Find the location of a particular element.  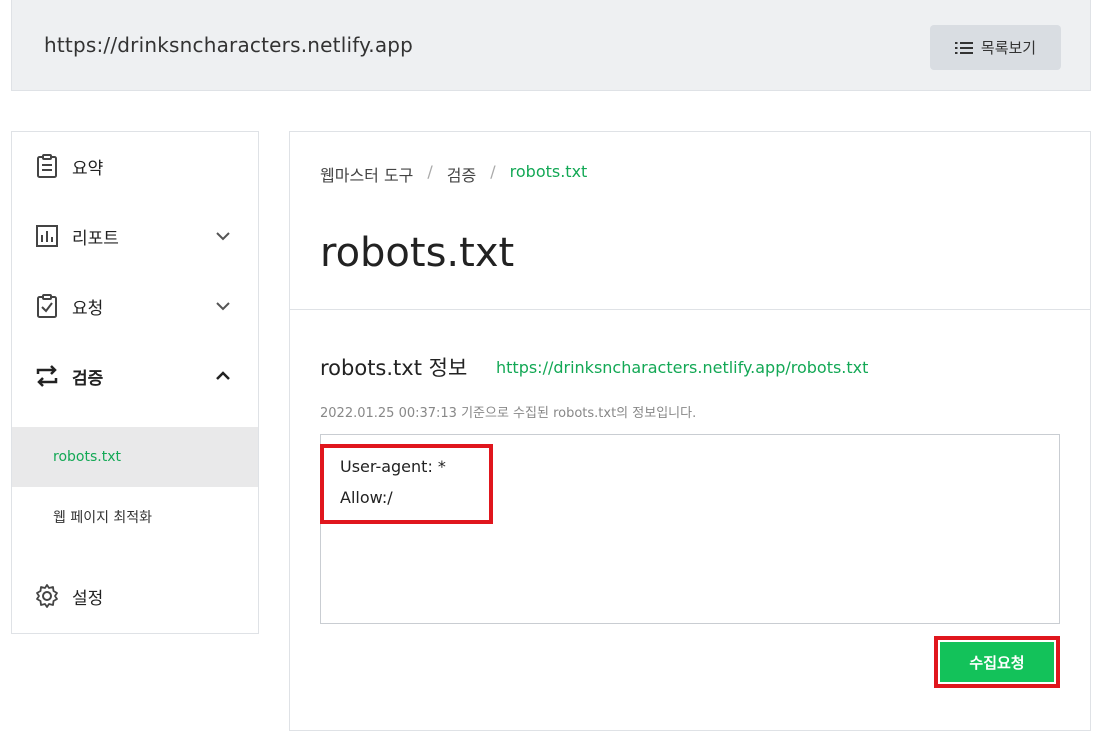

site-url: https://drinksncharacters.netlify.app is located at coordinates (229, 45).